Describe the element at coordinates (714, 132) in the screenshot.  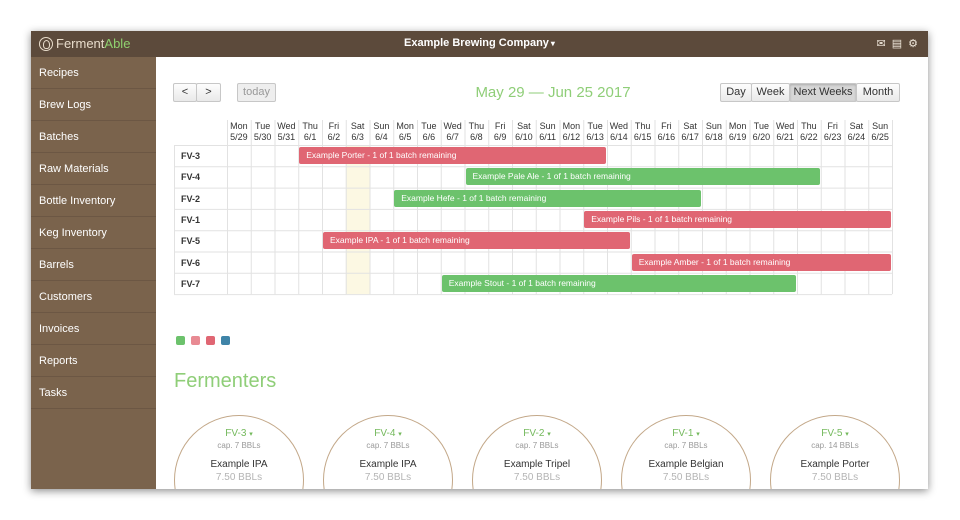
I see `day-header: Sun 6/18` at that location.